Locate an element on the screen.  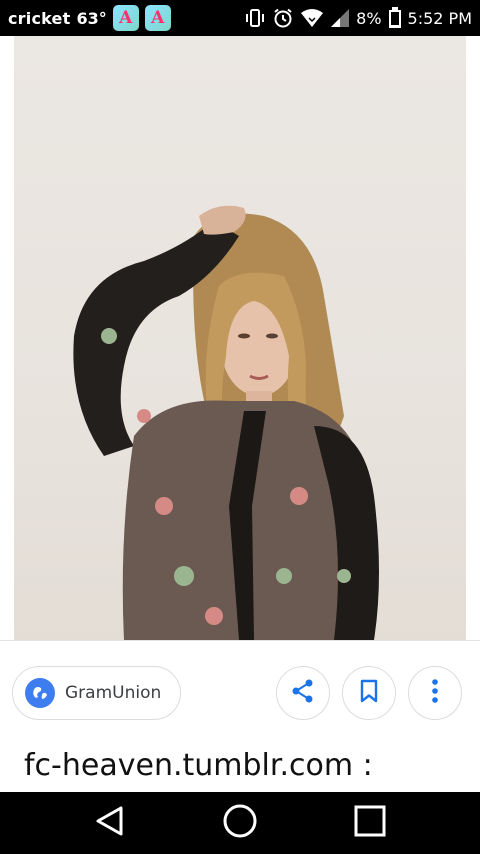
share-button is located at coordinates (303, 693).